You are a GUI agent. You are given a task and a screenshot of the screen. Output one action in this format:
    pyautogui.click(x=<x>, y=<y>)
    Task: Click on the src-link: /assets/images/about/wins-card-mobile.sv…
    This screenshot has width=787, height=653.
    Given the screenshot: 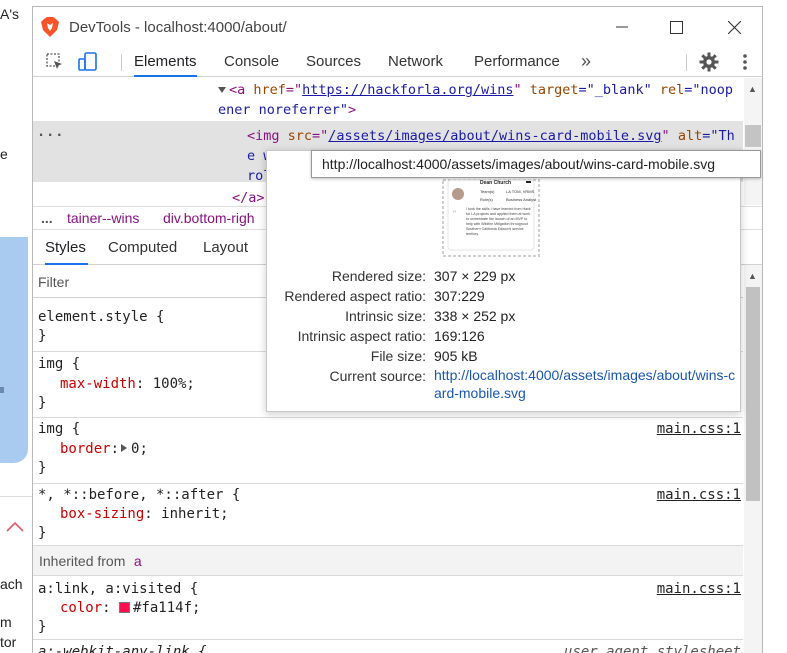 What is the action you would take?
    pyautogui.click(x=494, y=136)
    